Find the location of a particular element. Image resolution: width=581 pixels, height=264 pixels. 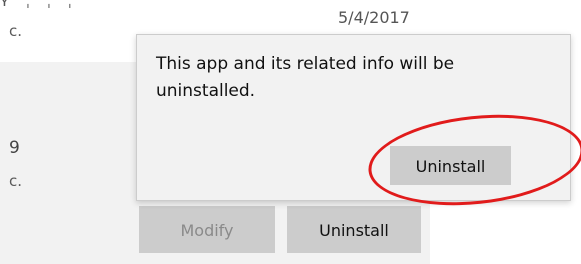

app-name-fragment: 9 is located at coordinates (14, 148).